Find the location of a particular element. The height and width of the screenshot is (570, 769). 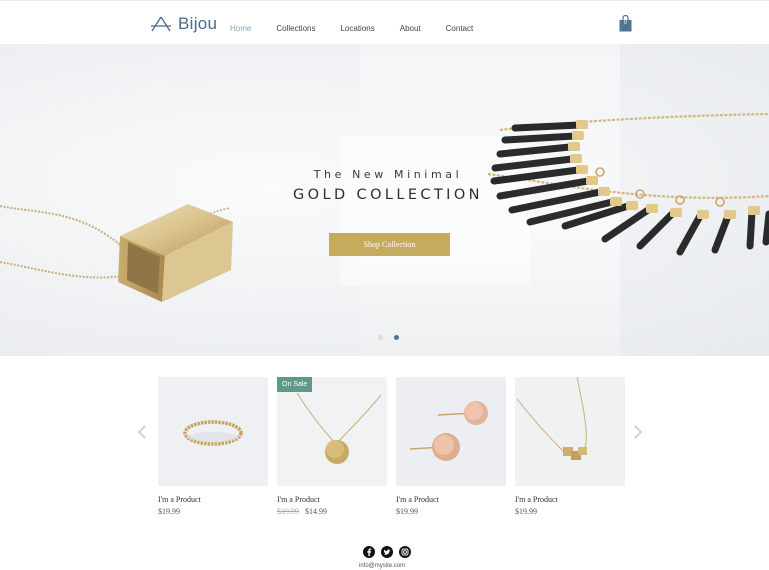

nav-locations: Locations is located at coordinates (357, 28).